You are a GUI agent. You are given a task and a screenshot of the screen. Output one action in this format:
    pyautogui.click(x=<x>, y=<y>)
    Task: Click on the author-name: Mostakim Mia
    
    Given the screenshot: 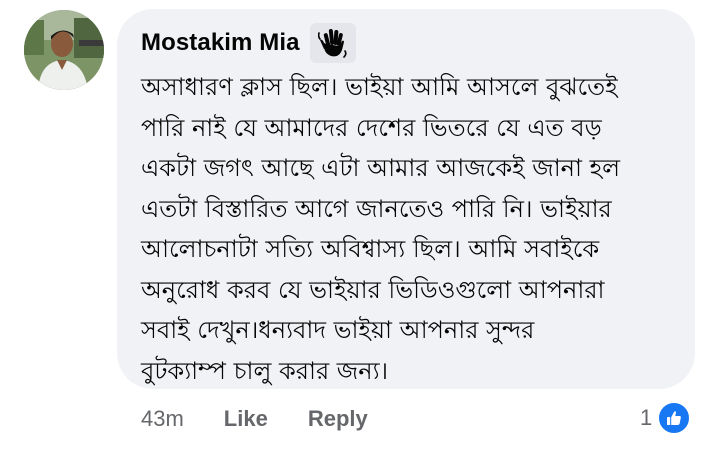 What is the action you would take?
    pyautogui.click(x=220, y=43)
    